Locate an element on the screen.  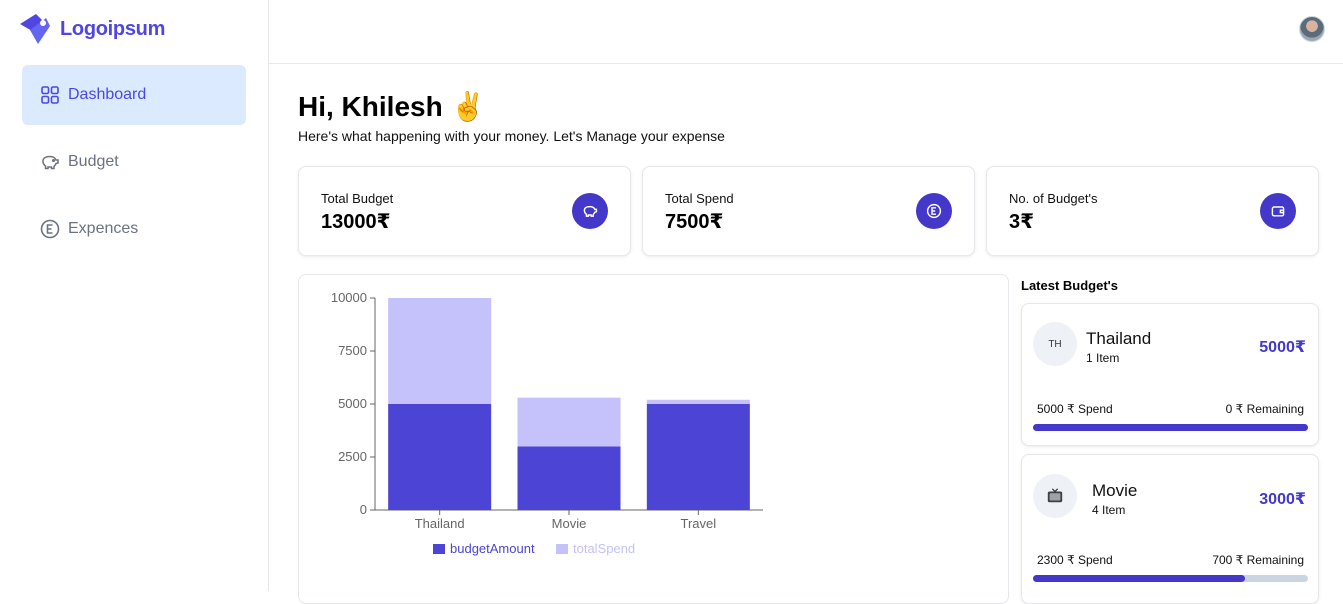
budget-item-count: 4 Item is located at coordinates (1109, 510).